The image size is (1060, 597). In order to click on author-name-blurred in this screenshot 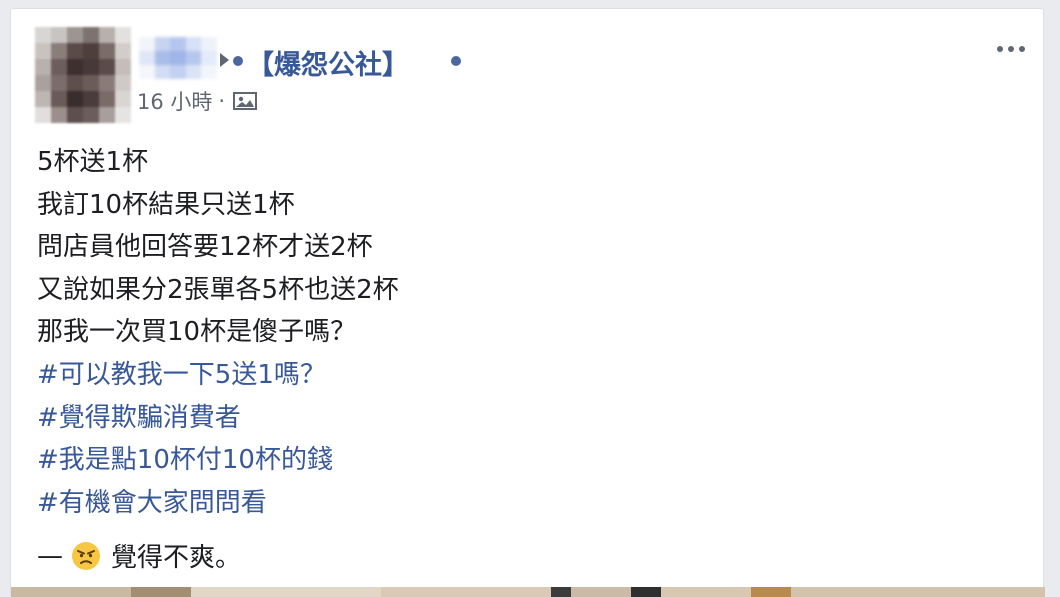, I will do `click(178, 58)`.